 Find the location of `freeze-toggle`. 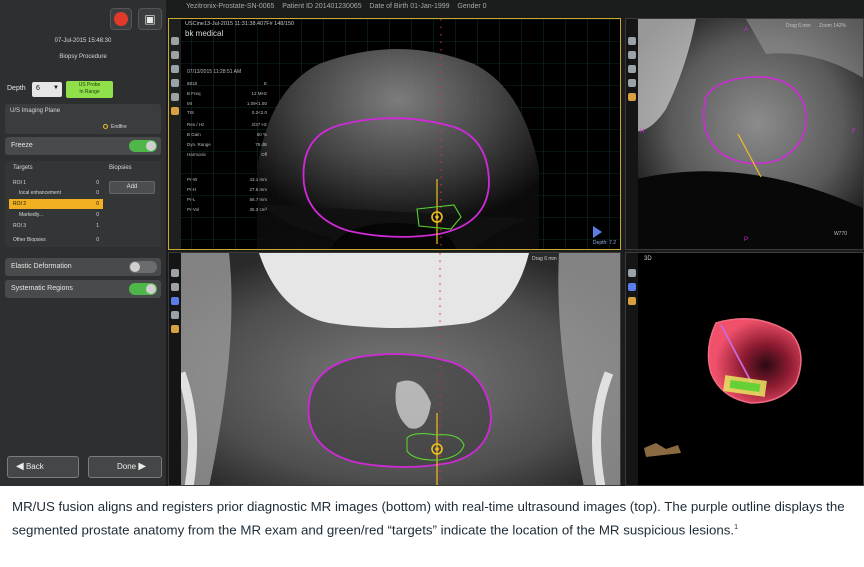

freeze-toggle is located at coordinates (143, 146).